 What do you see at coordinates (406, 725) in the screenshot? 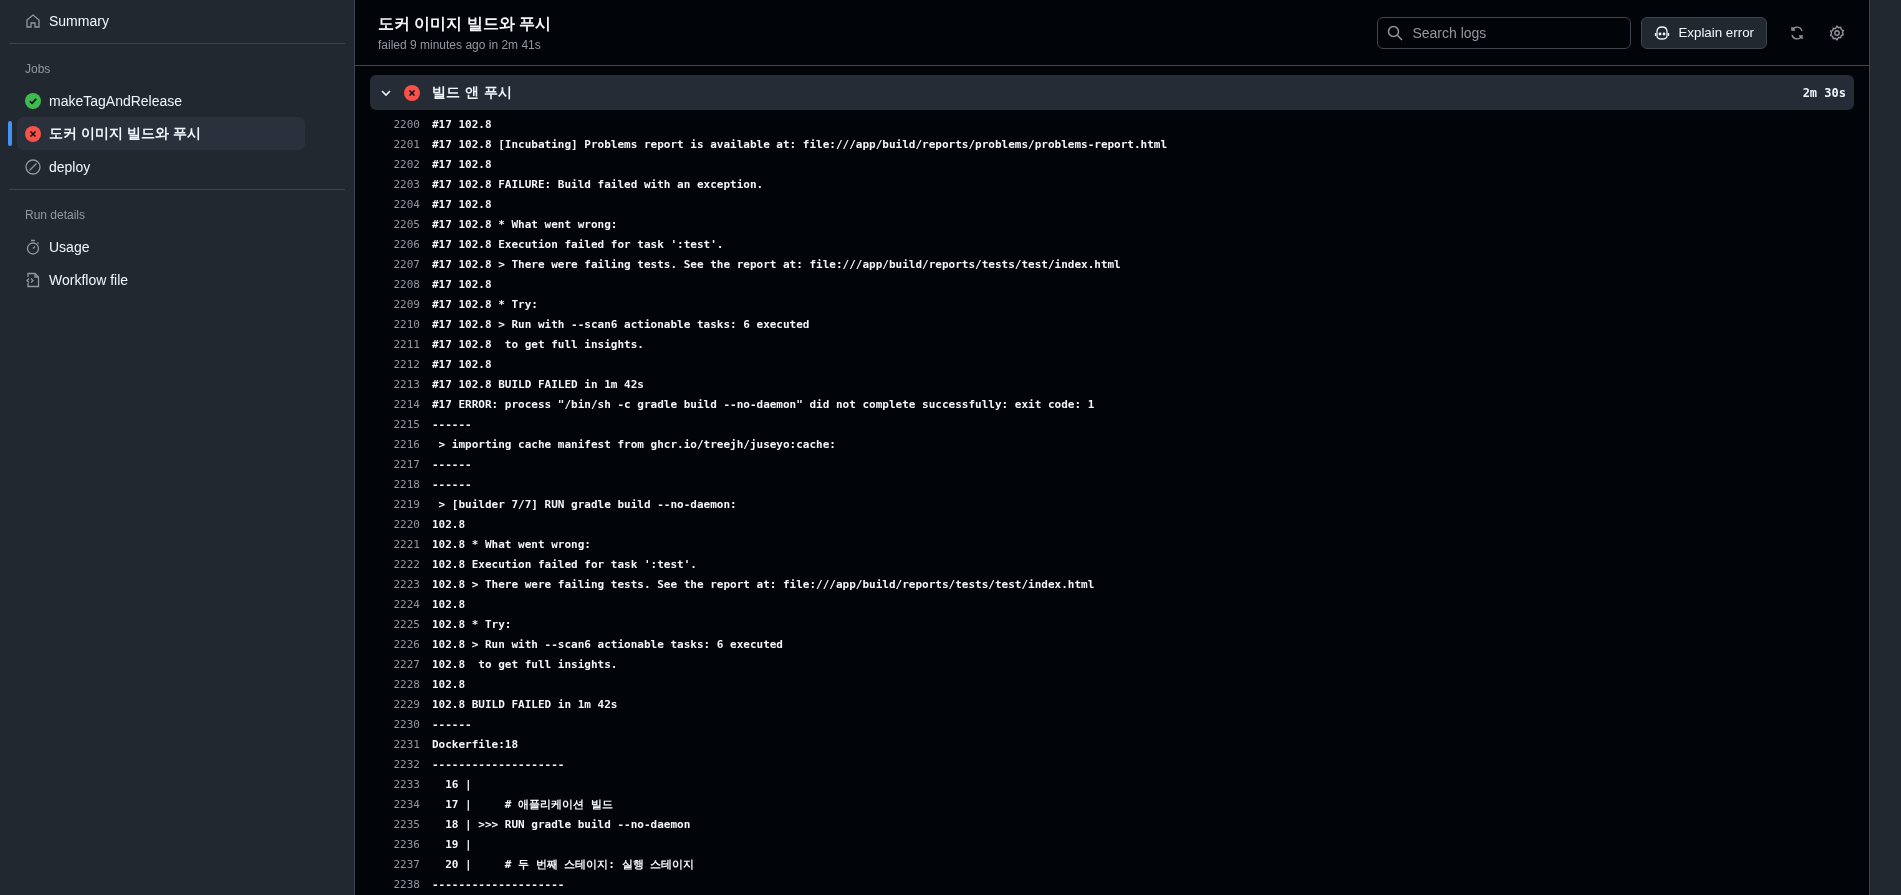
I see `line-number: 2230` at bounding box center [406, 725].